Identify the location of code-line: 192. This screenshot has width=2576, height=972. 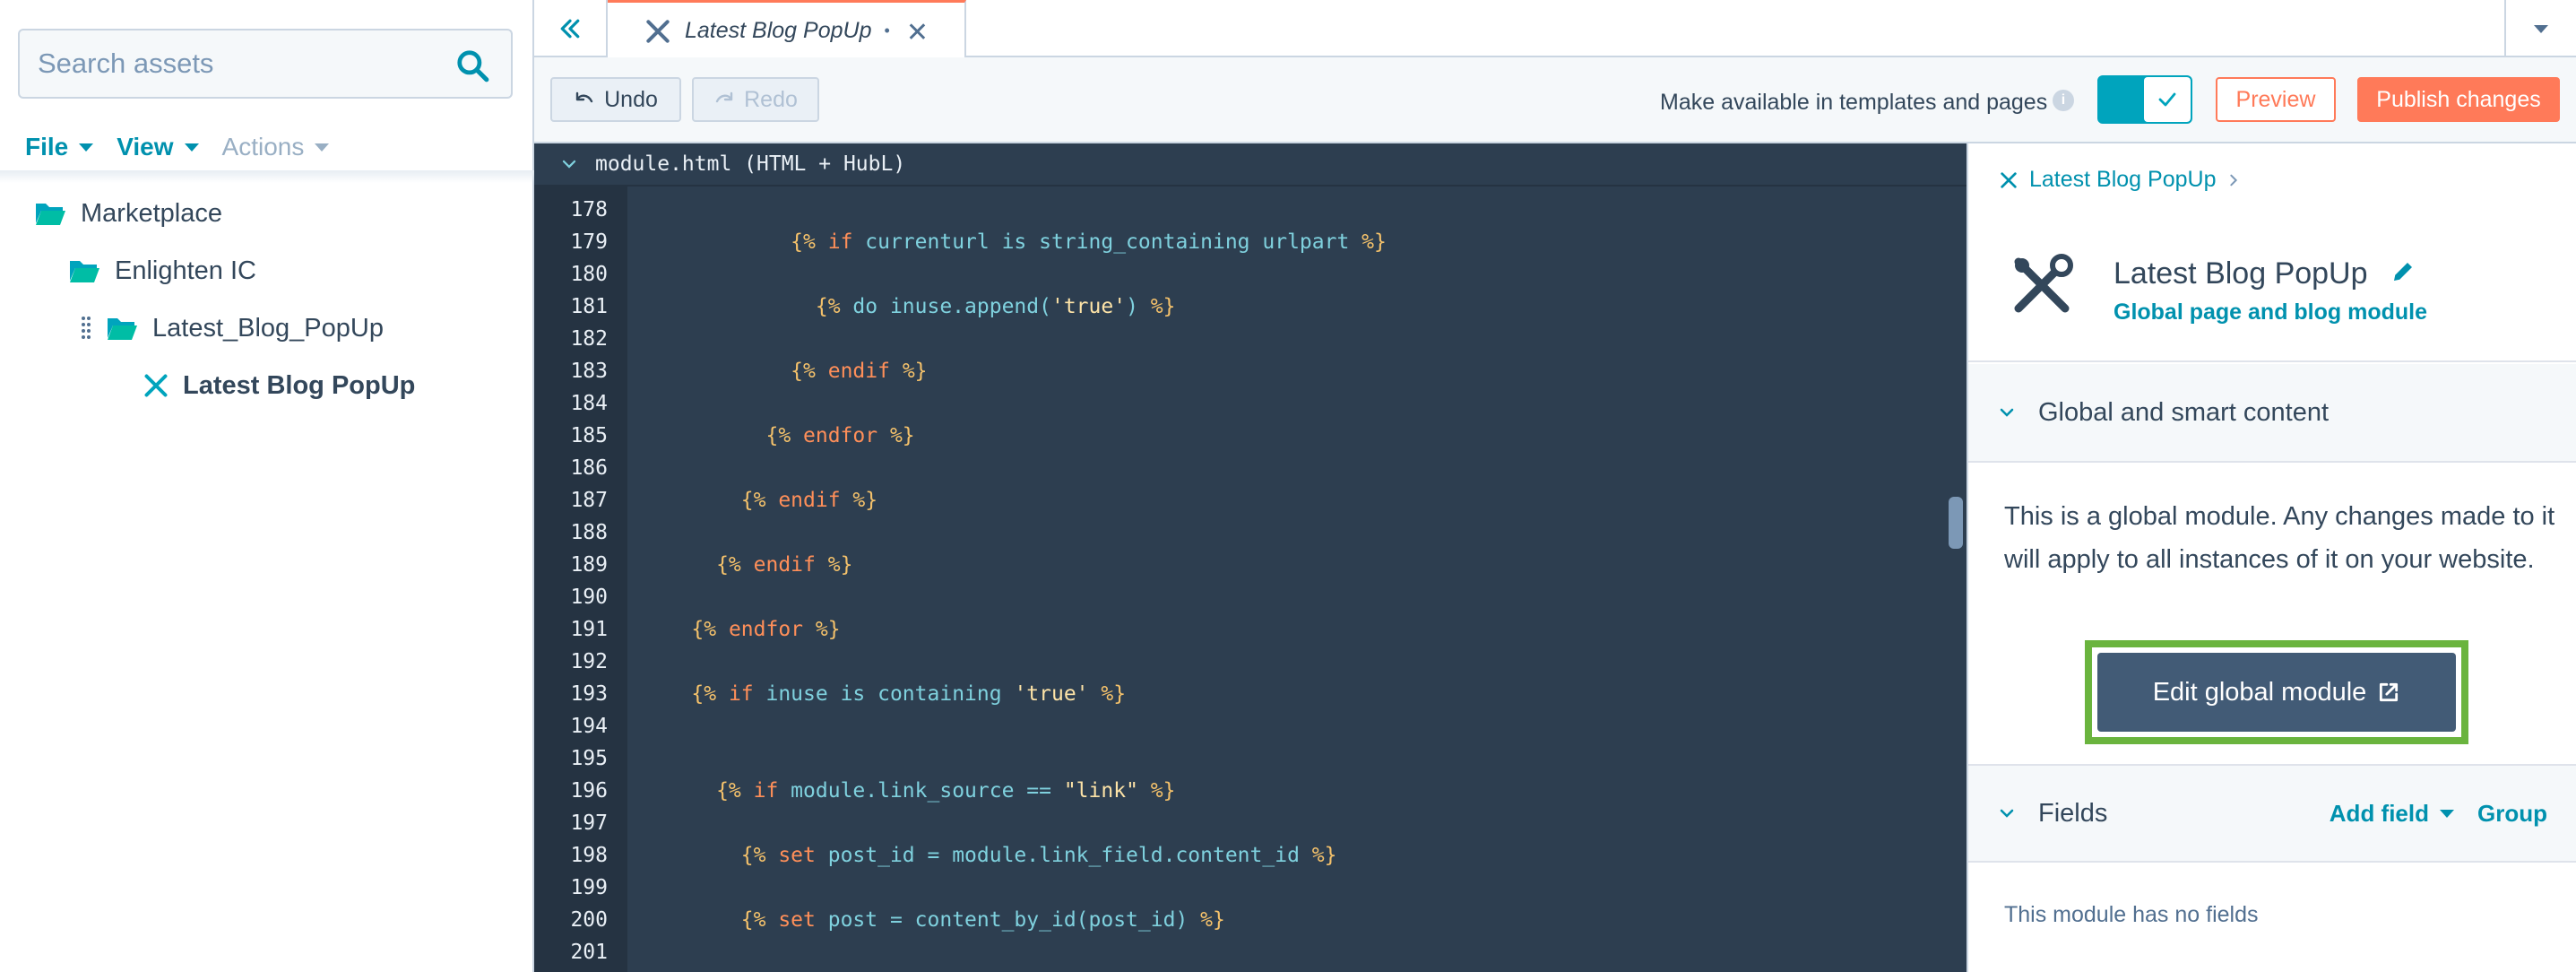
(1250, 662).